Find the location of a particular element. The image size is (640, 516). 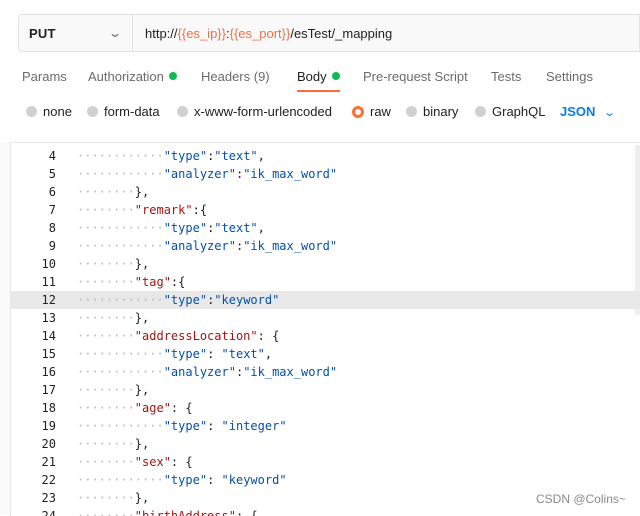

tab-settings: Settings is located at coordinates (569, 76).